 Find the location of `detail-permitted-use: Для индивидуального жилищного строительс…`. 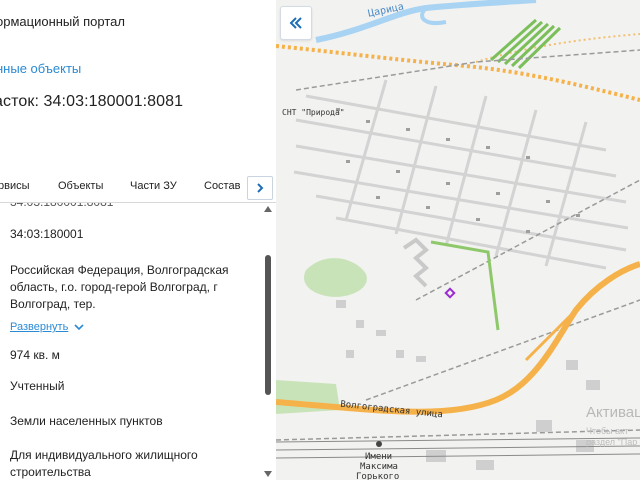

detail-permitted-use: Для индивидуального жилищного строительс… is located at coordinates (104, 463).